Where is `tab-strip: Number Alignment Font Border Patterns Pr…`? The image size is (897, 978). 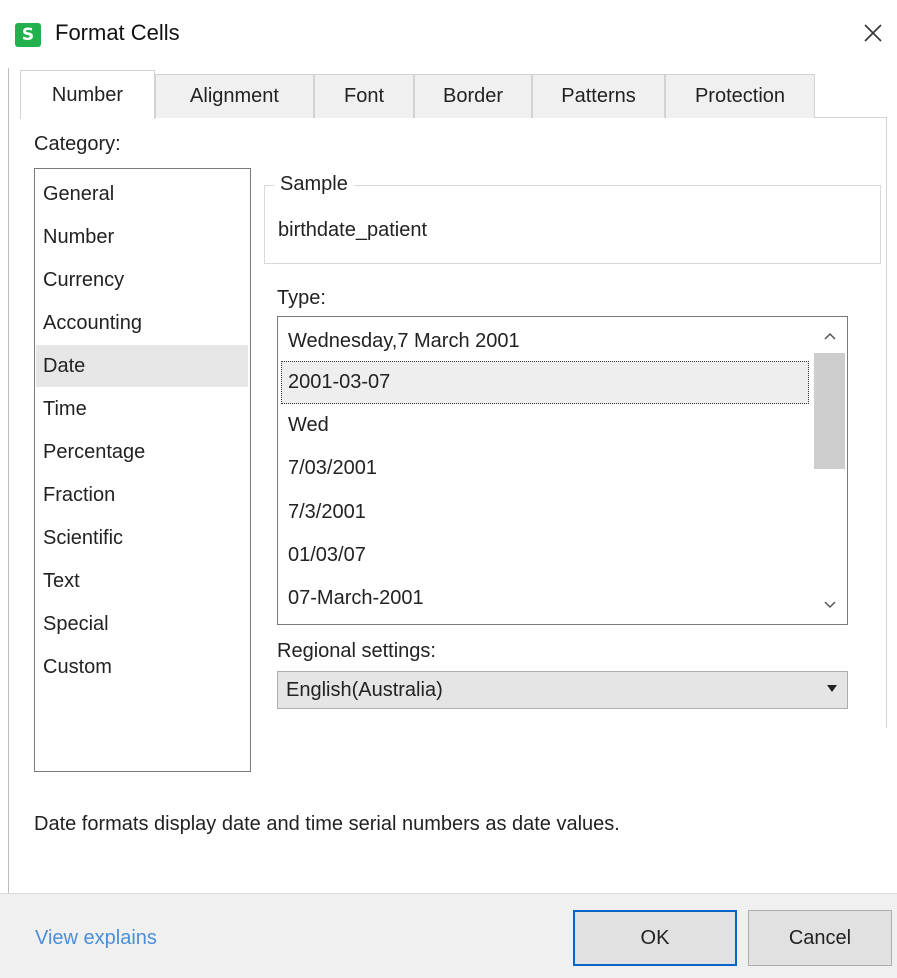 tab-strip: Number Alignment Font Border Patterns Pr… is located at coordinates (420, 94).